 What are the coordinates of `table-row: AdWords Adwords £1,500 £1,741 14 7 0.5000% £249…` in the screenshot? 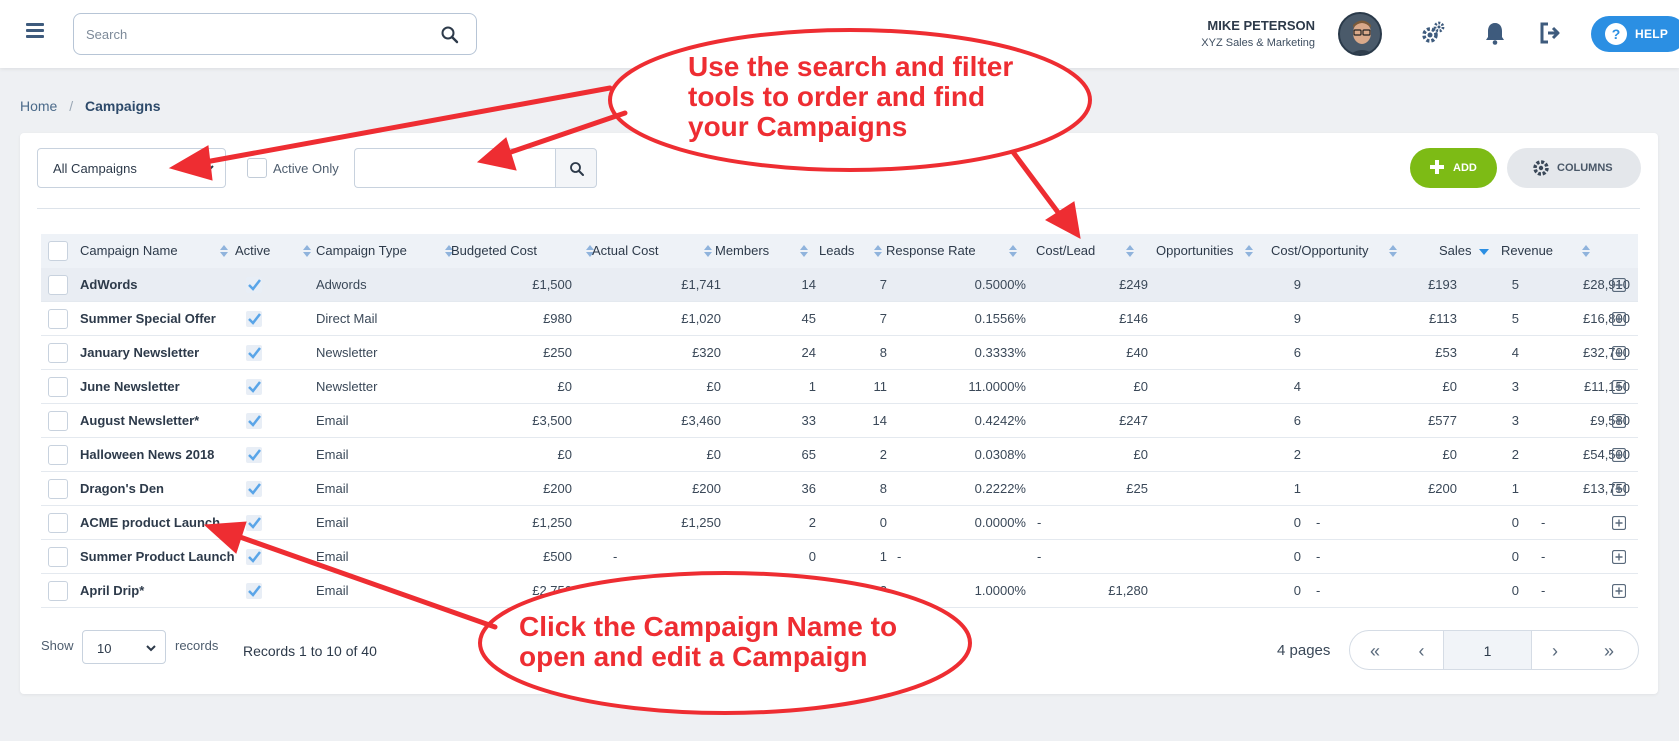 It's located at (839, 285).